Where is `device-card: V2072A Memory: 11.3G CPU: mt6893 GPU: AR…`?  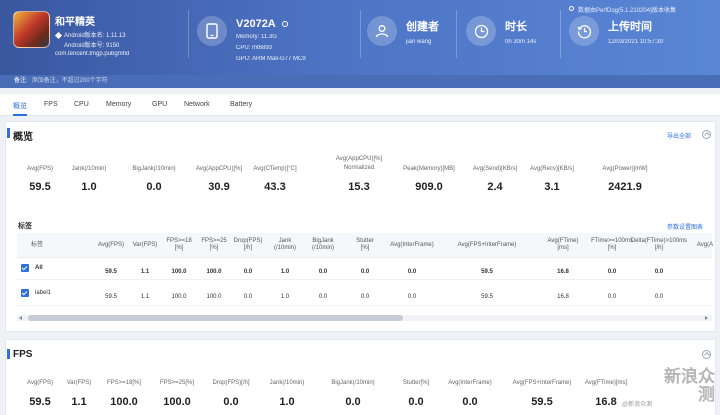 device-card: V2072A Memory: 11.3G CPU: mt6893 GPU: AR… is located at coordinates (277, 39).